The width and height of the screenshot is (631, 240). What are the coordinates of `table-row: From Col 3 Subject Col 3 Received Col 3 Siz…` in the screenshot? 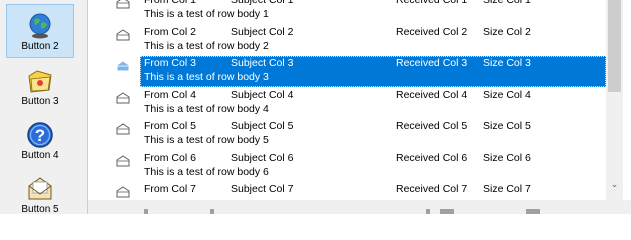 It's located at (373, 71).